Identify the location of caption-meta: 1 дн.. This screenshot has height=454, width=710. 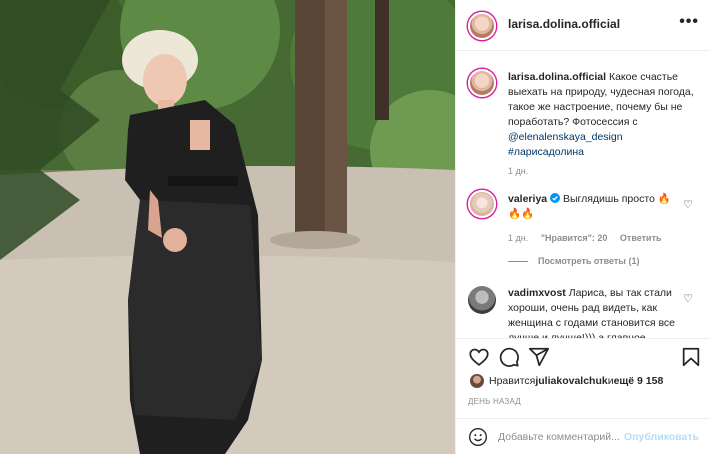
(523, 171).